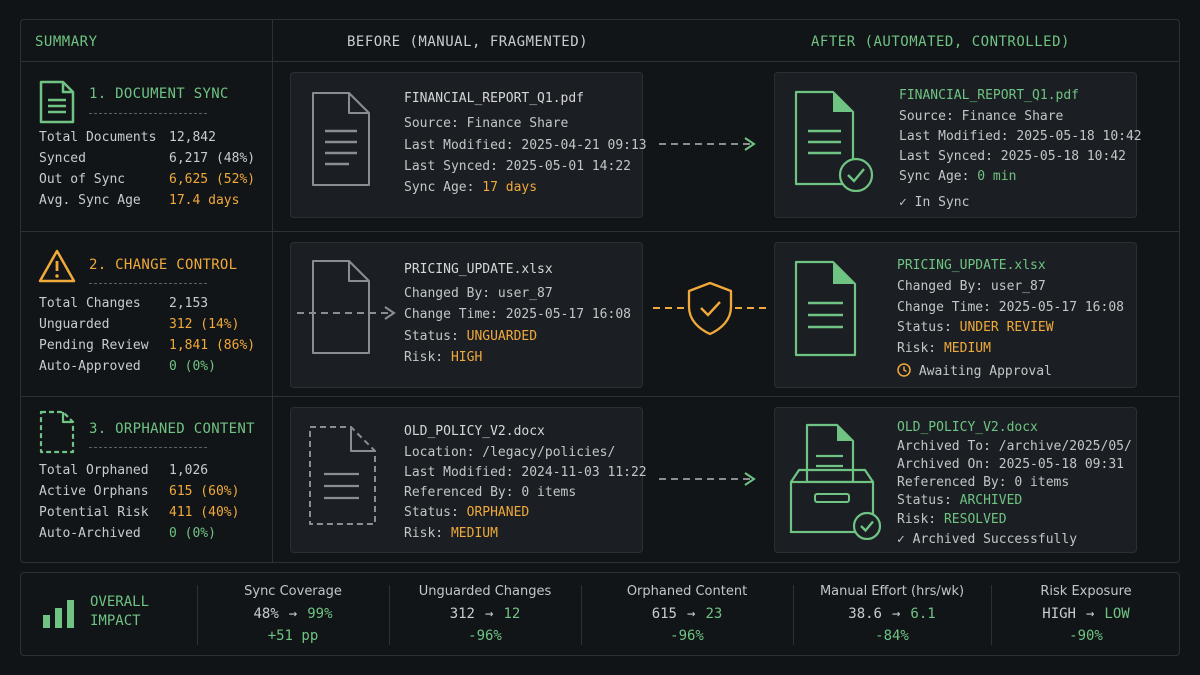  I want to click on impact-title-line: IMPACT, so click(115, 621).